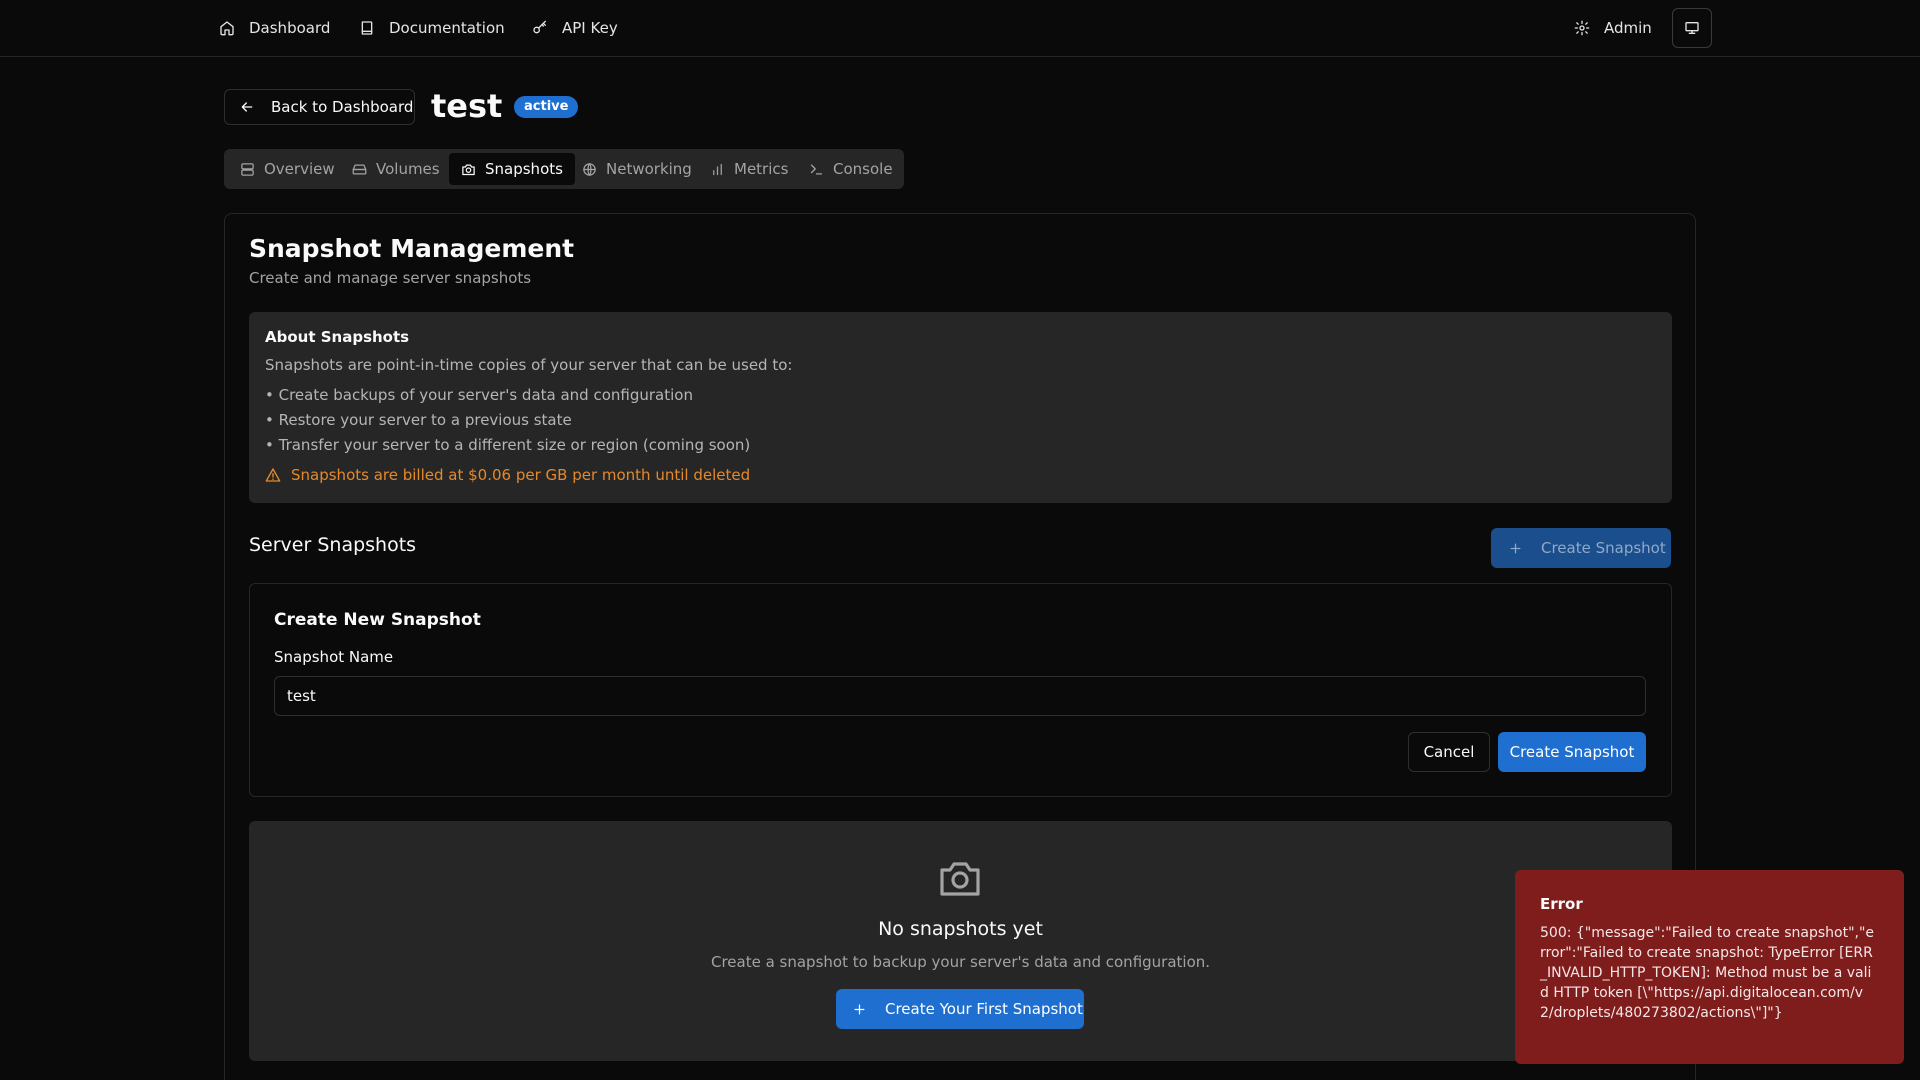 The image size is (1920, 1080). Describe the element at coordinates (960, 696) in the screenshot. I see `snapshot-name-input` at that location.